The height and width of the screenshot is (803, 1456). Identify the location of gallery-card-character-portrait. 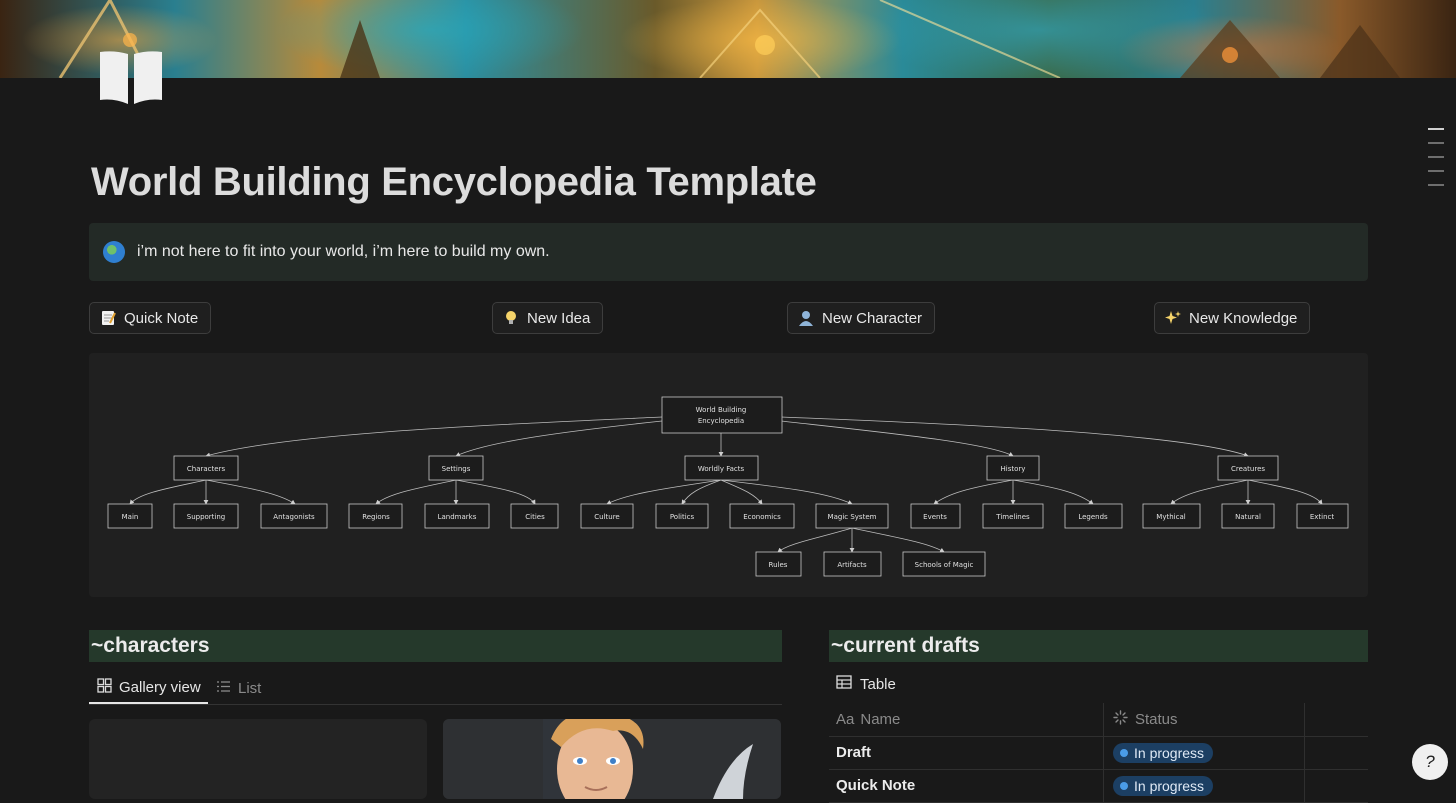
(612, 759).